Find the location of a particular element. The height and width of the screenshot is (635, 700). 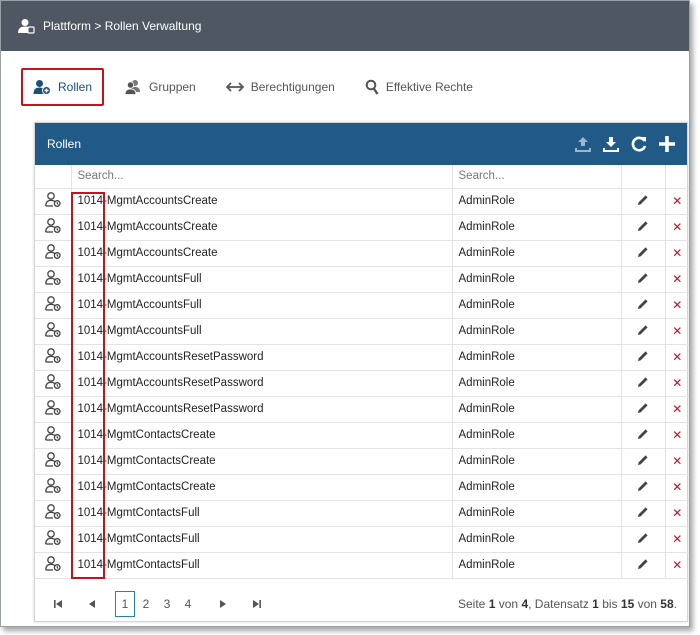

upload-icon is located at coordinates (583, 144).